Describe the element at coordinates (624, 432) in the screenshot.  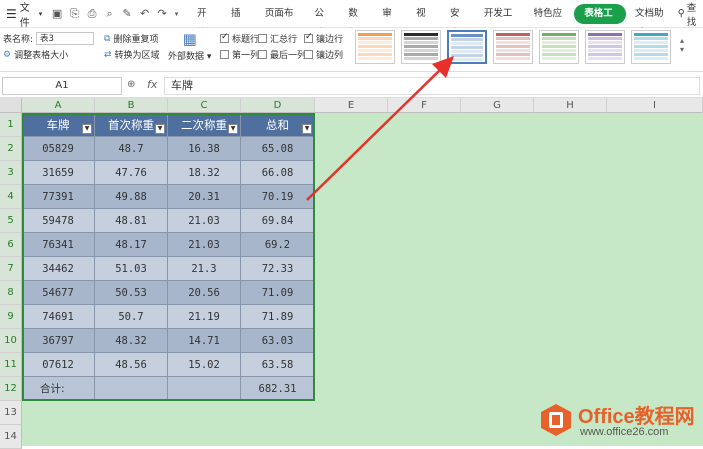
I see `watermark-url: www.office26.com` at that location.